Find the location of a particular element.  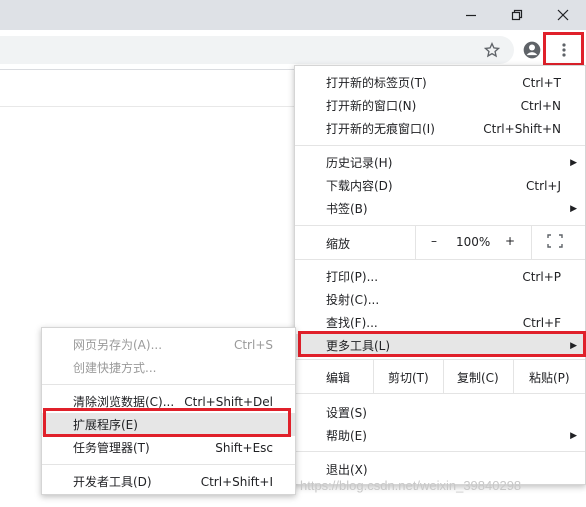

chrome-menu-button is located at coordinates (564, 50).